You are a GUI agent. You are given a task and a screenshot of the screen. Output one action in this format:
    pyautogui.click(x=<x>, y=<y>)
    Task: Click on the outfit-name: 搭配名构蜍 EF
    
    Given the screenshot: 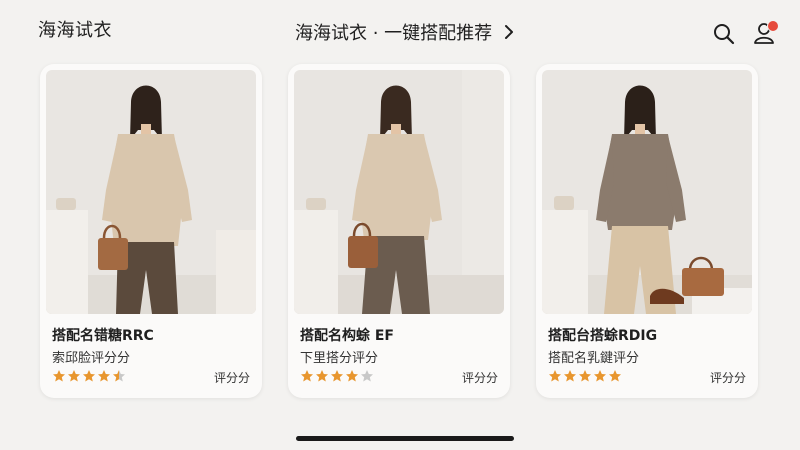 What is the action you would take?
    pyautogui.click(x=347, y=336)
    